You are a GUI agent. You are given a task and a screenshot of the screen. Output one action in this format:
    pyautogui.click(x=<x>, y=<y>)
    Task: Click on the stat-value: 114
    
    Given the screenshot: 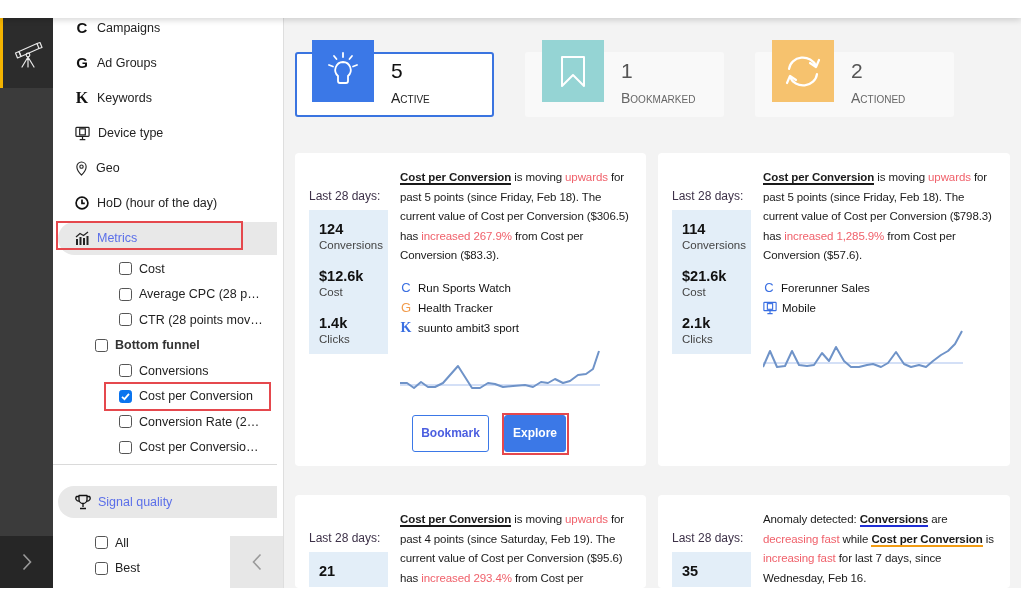 What is the action you would take?
    pyautogui.click(x=694, y=229)
    